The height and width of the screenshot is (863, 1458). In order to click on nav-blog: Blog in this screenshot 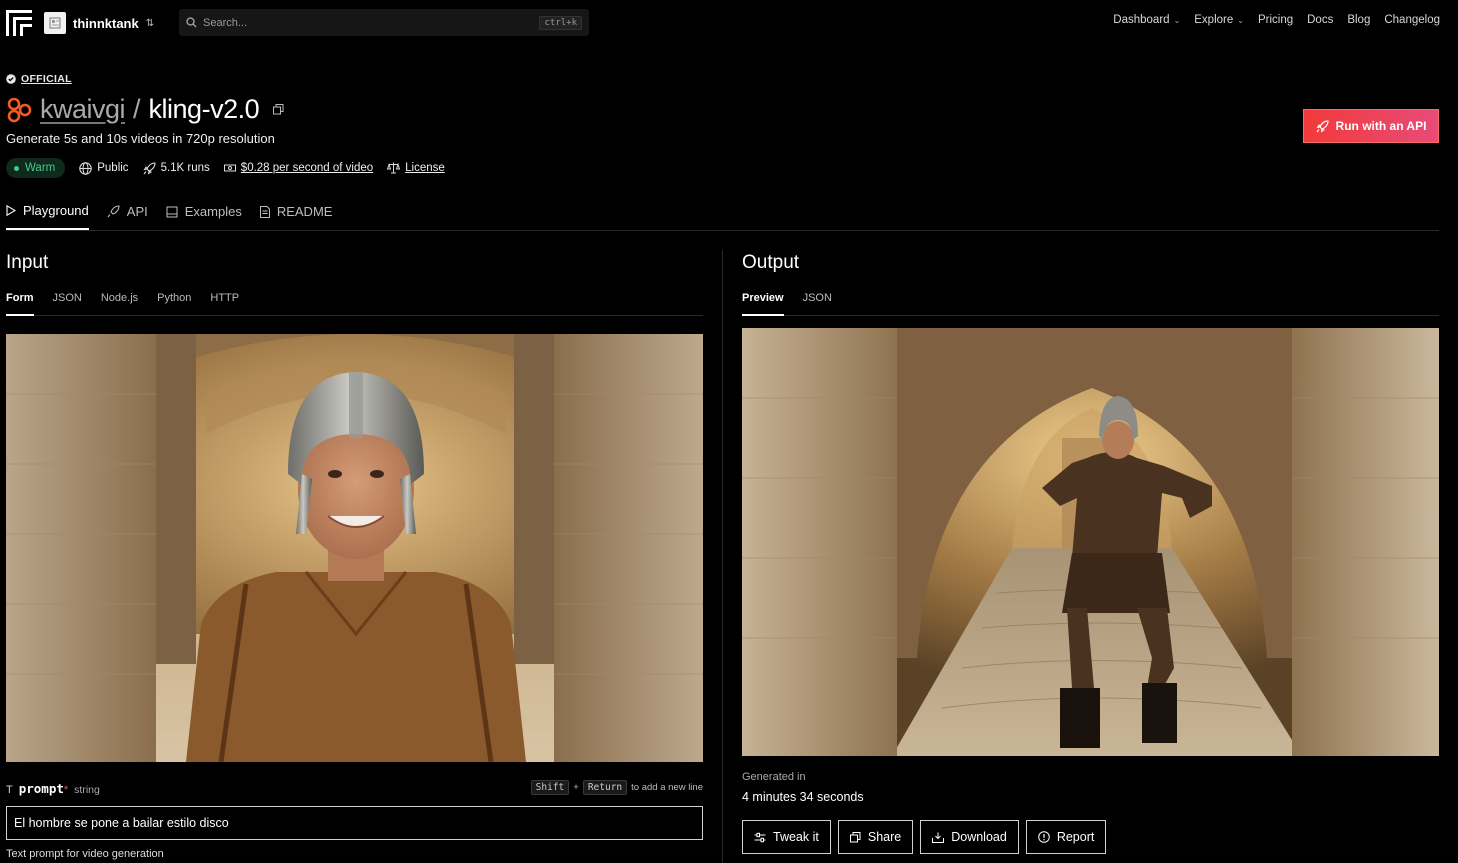, I will do `click(1358, 20)`.